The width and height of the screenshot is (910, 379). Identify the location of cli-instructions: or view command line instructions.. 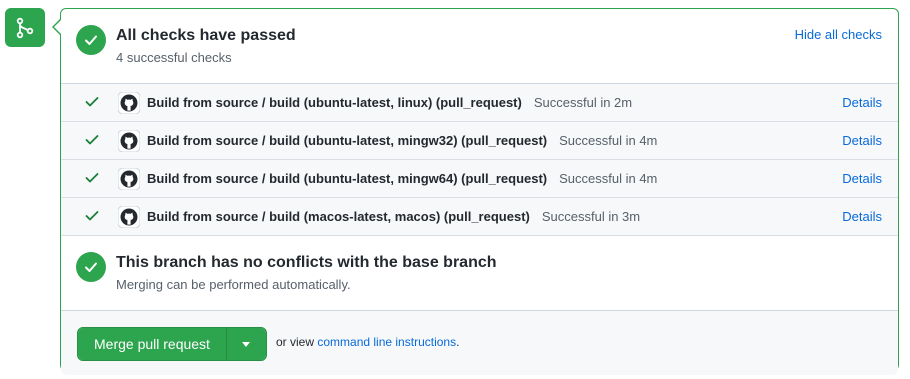
(367, 342).